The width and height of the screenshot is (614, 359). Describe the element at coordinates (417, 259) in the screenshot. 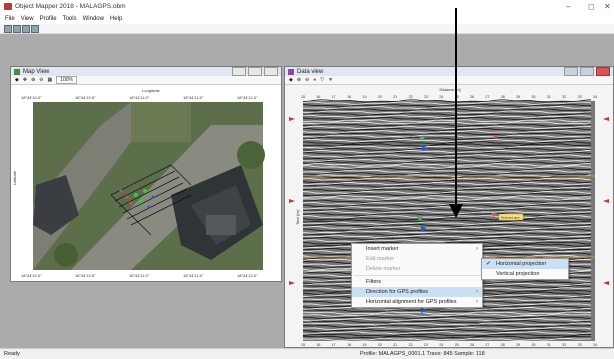

I see `edit-marker-item: Edit marker` at that location.